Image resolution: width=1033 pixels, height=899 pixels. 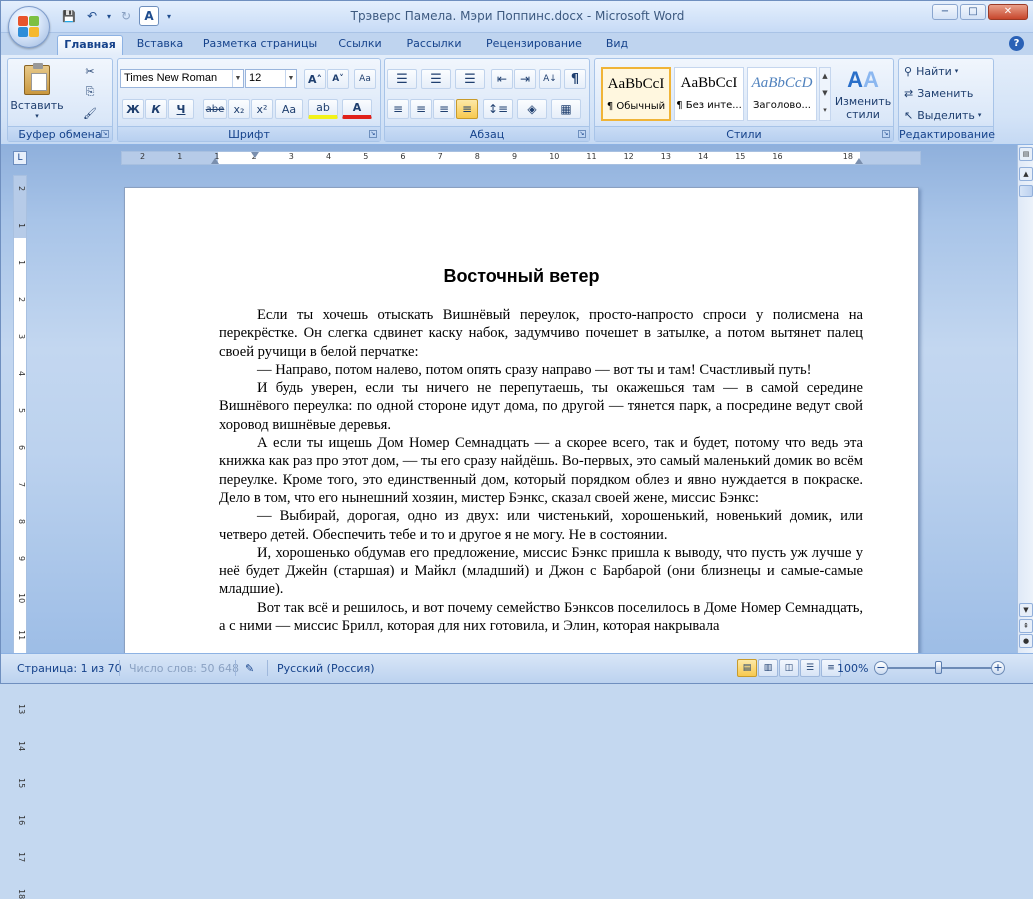 I want to click on ruler-number: 5, so click(x=366, y=156).